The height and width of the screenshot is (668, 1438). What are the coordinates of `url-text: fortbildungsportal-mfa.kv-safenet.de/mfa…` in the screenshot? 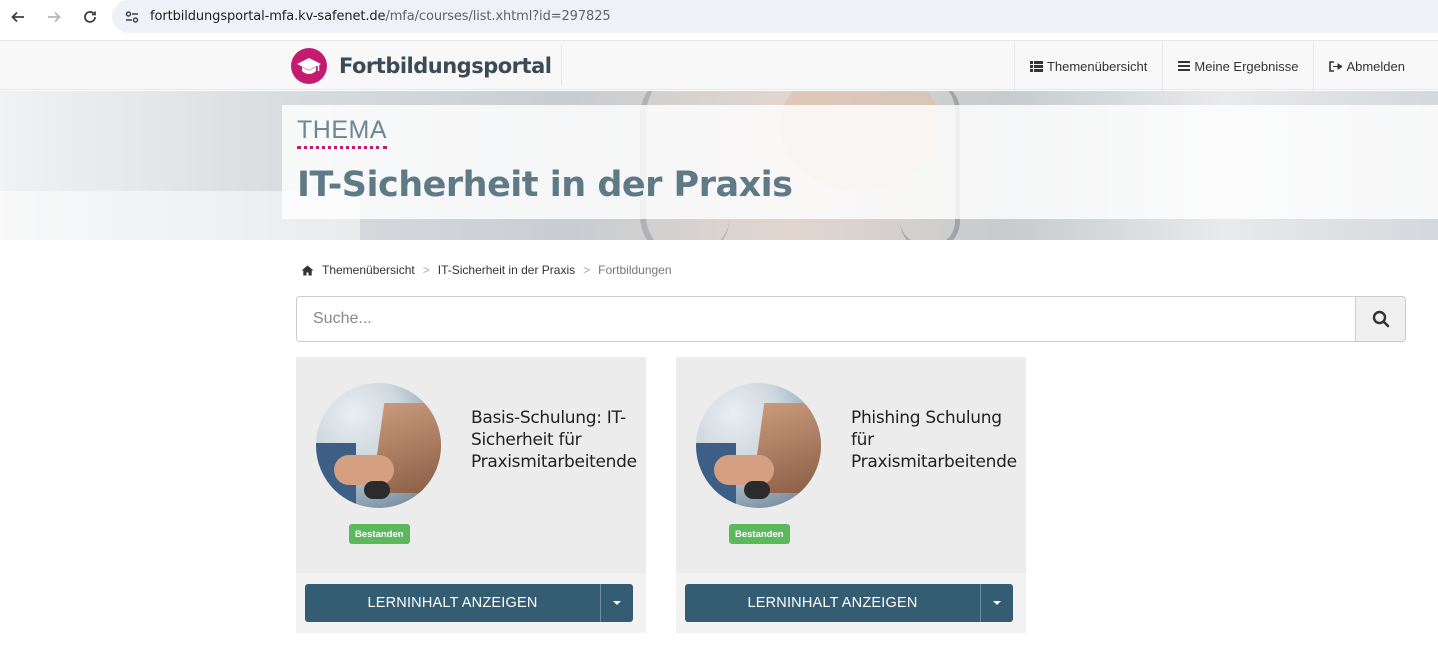 It's located at (380, 16).